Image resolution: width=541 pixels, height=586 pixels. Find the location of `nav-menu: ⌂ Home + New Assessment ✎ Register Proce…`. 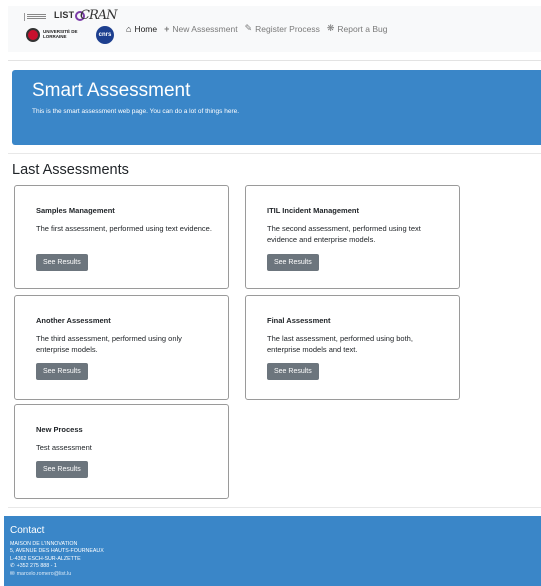

nav-menu: ⌂ Home + New Assessment ✎ Register Proce… is located at coordinates (260, 28).